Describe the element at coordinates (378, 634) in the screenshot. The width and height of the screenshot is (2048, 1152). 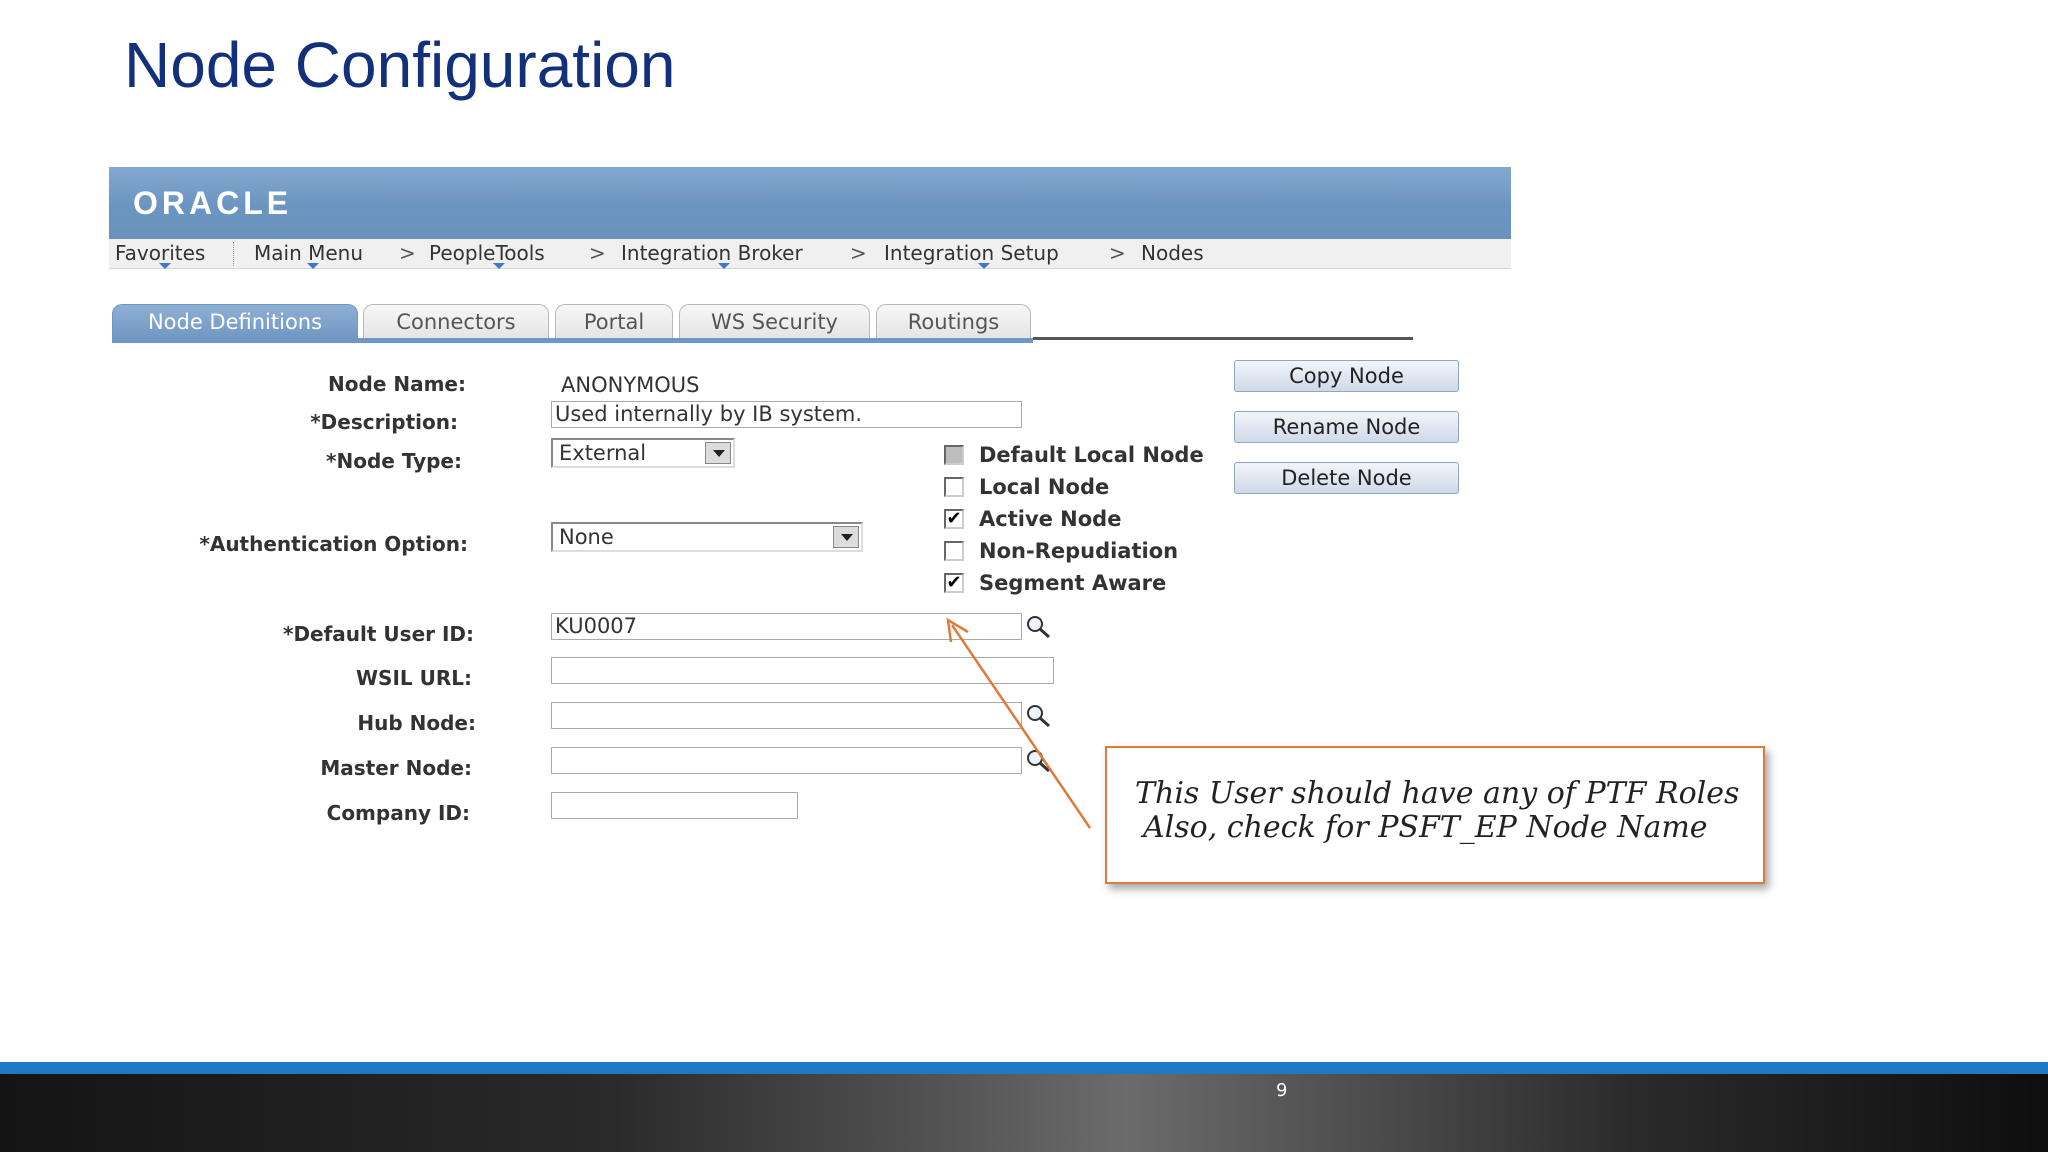
I see `default-user-id-label: *Default User ID:` at that location.